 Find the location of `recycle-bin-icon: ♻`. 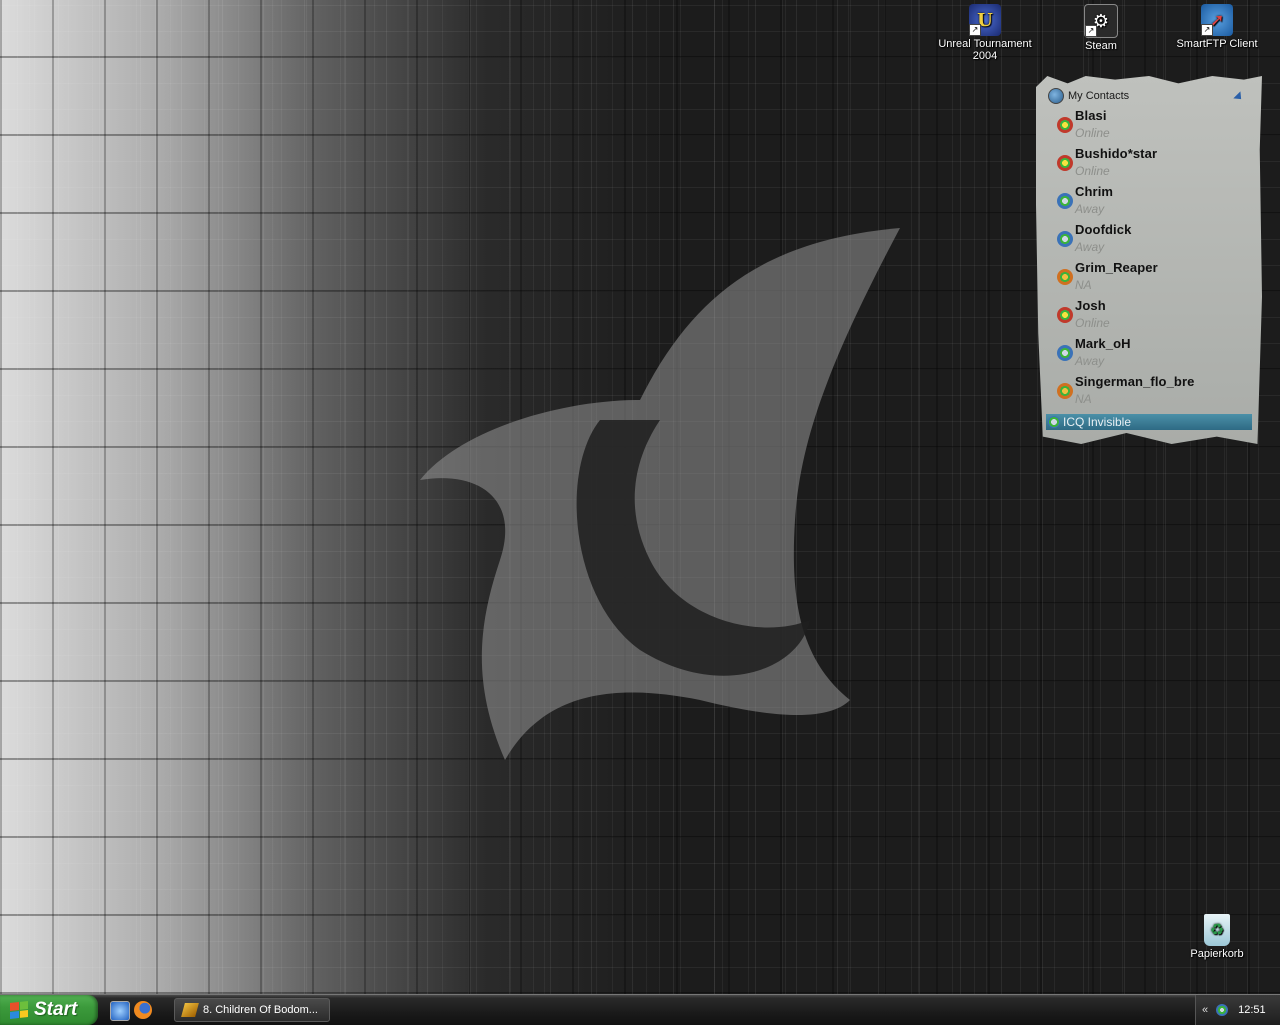

recycle-bin-icon: ♻ is located at coordinates (1217, 930).